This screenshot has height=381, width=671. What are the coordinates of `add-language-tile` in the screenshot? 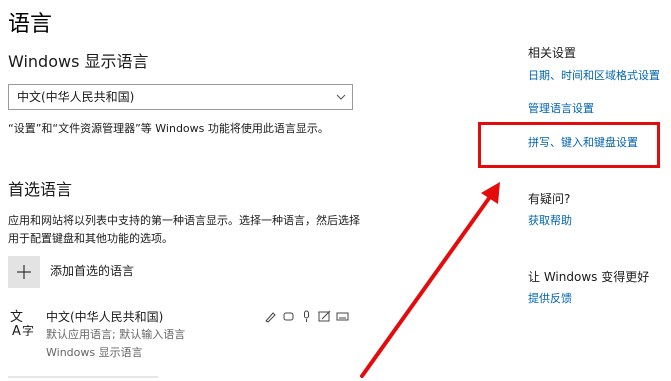 It's located at (24, 272).